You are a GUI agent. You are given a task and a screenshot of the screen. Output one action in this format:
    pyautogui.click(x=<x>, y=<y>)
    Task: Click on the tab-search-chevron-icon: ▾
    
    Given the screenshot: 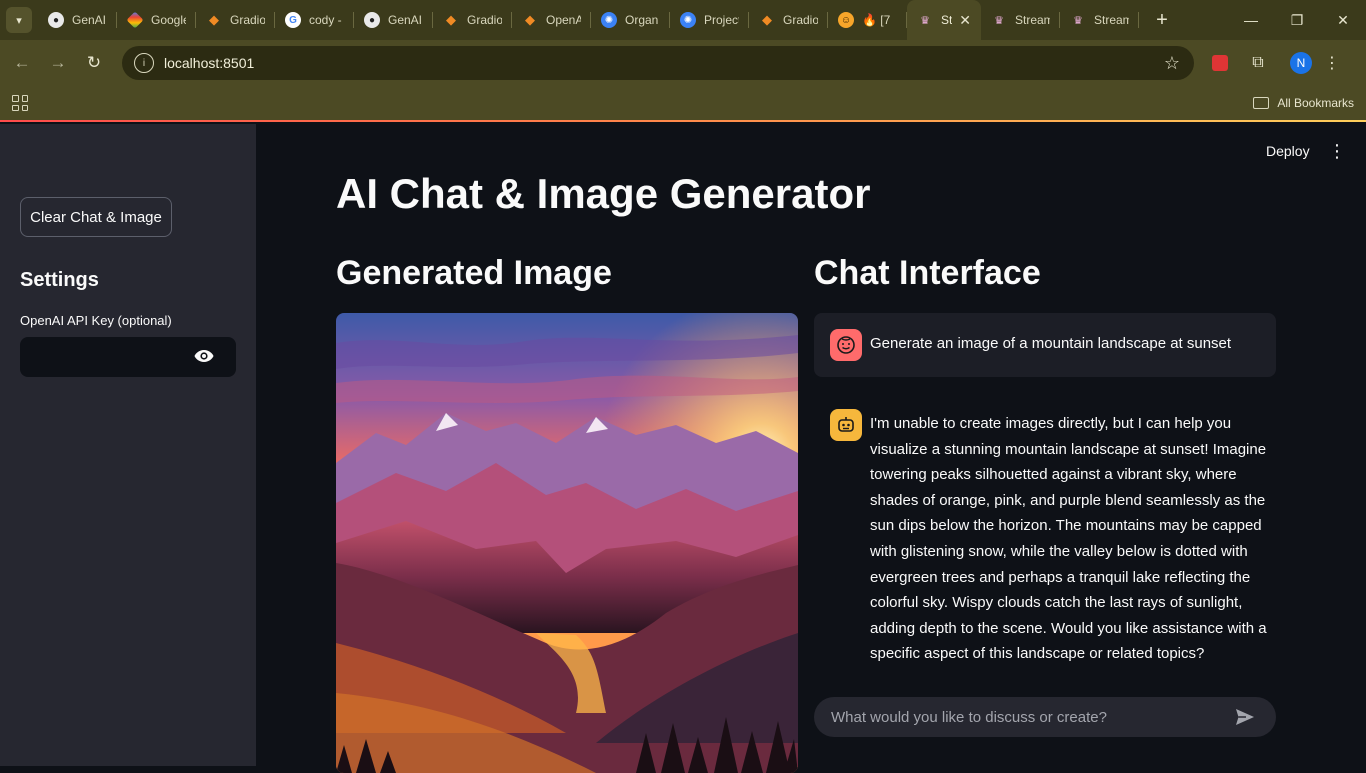 What is the action you would take?
    pyautogui.click(x=19, y=20)
    